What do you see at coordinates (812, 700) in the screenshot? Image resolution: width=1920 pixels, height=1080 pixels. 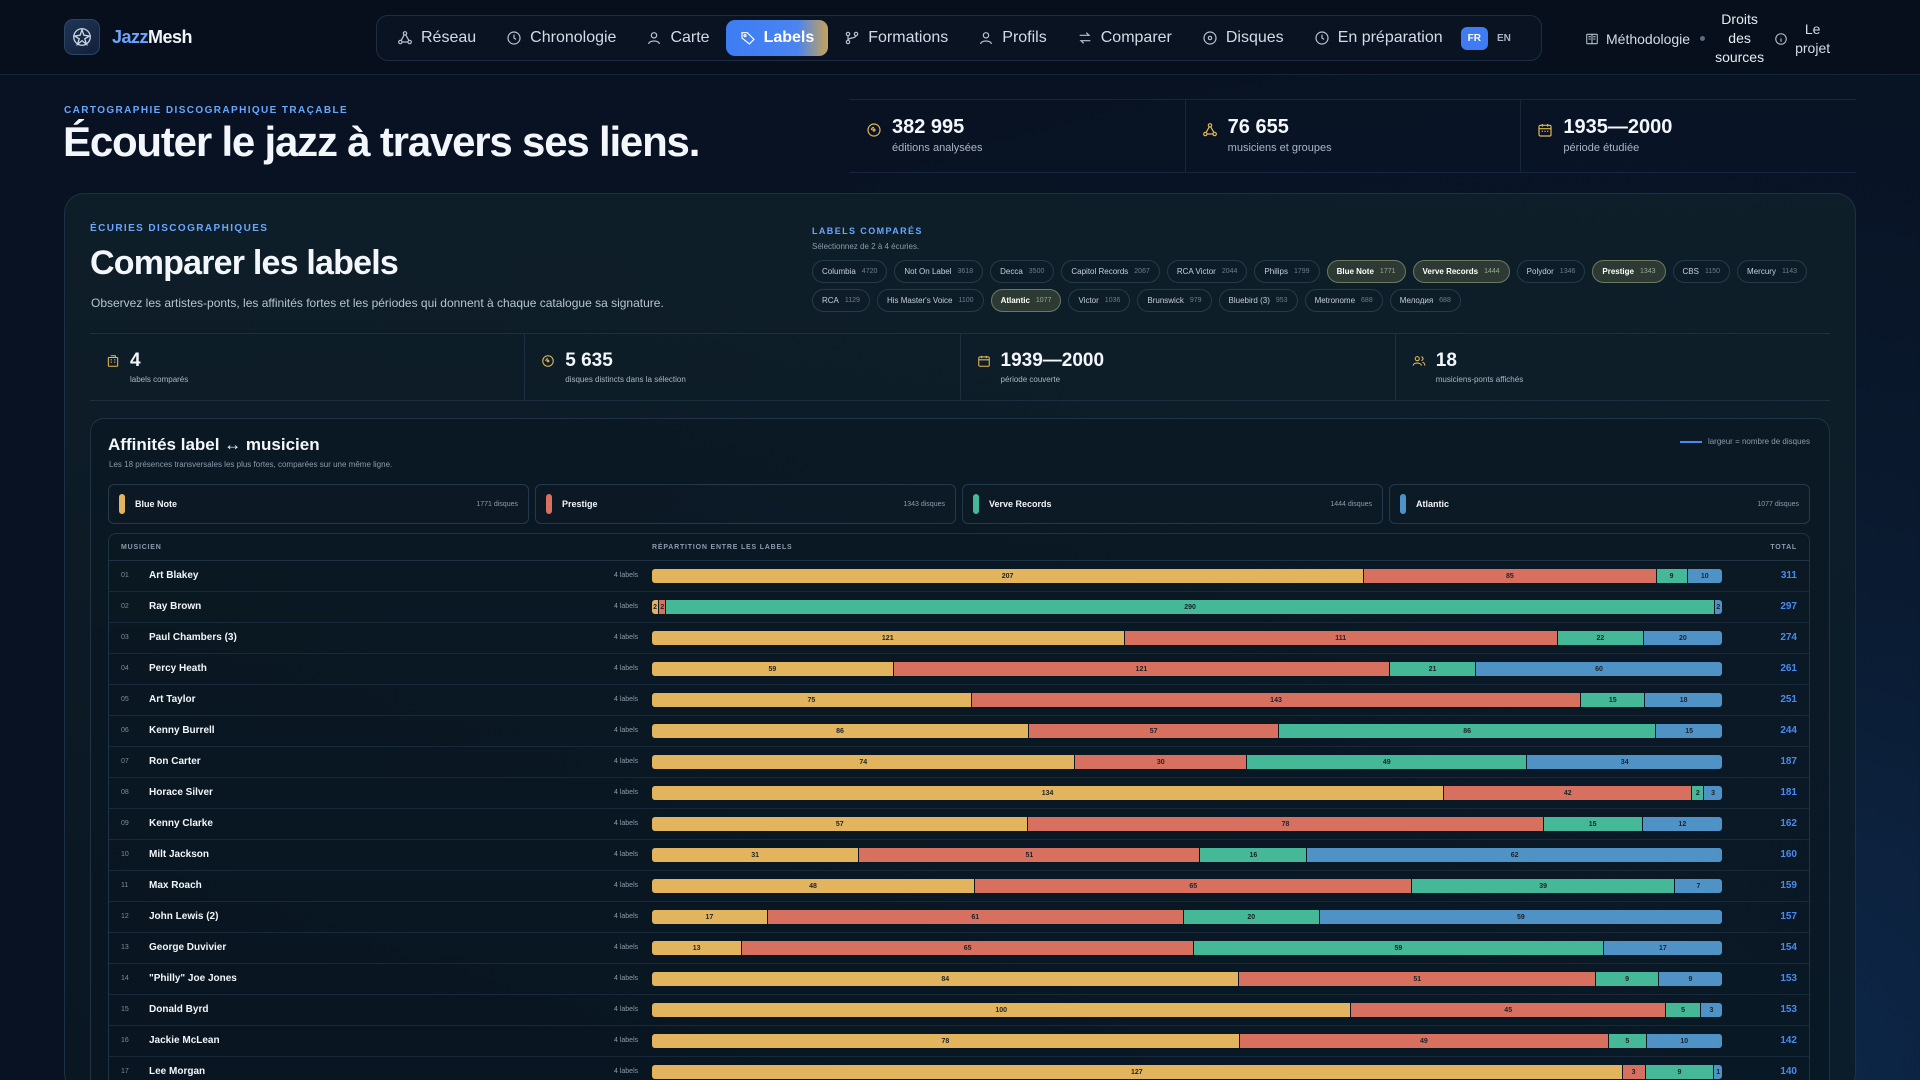 I see `bar-segment: 75` at bounding box center [812, 700].